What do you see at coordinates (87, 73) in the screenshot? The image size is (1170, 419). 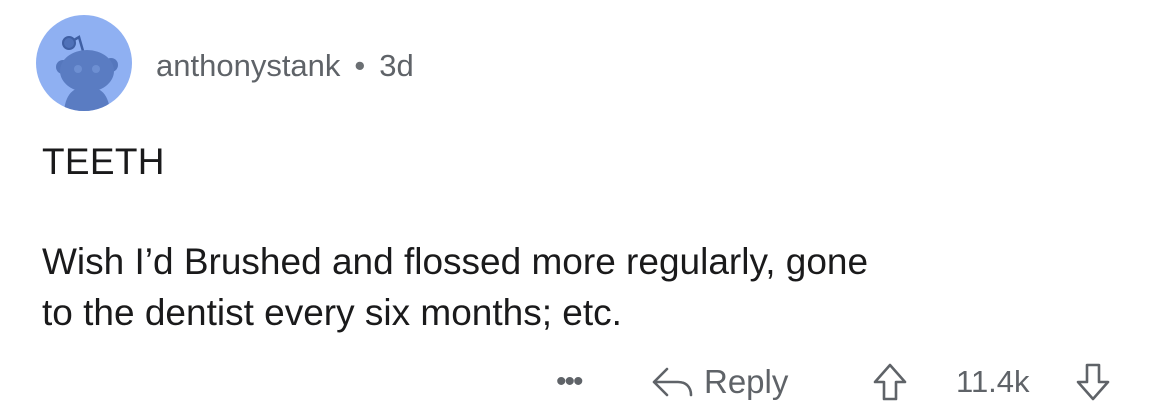 I see `snoo-avatar-icon` at bounding box center [87, 73].